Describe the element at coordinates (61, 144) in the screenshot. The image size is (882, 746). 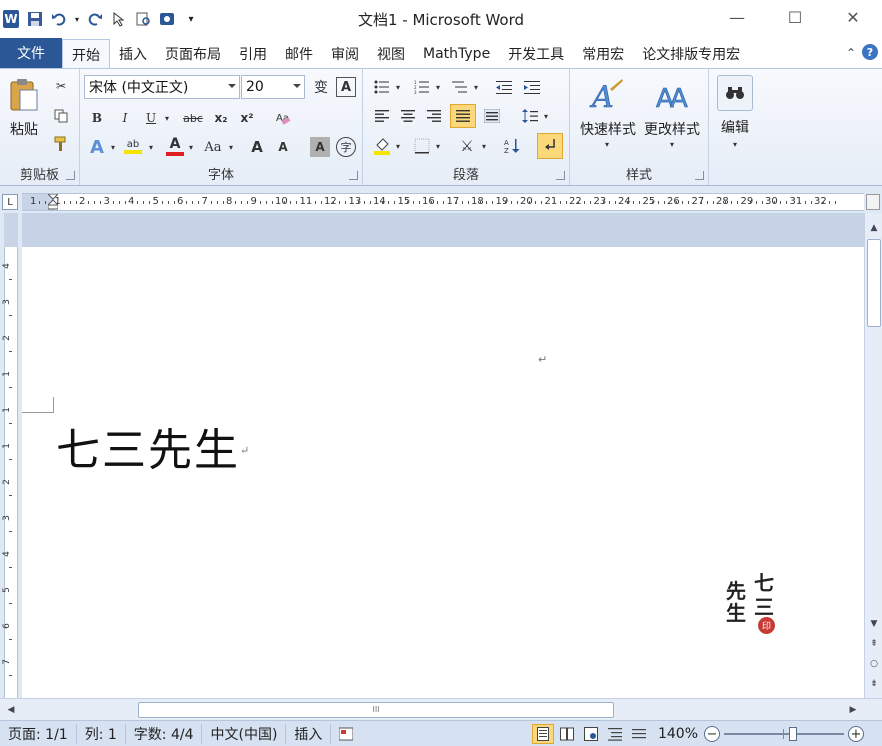
I see `format-painter-icon` at that location.